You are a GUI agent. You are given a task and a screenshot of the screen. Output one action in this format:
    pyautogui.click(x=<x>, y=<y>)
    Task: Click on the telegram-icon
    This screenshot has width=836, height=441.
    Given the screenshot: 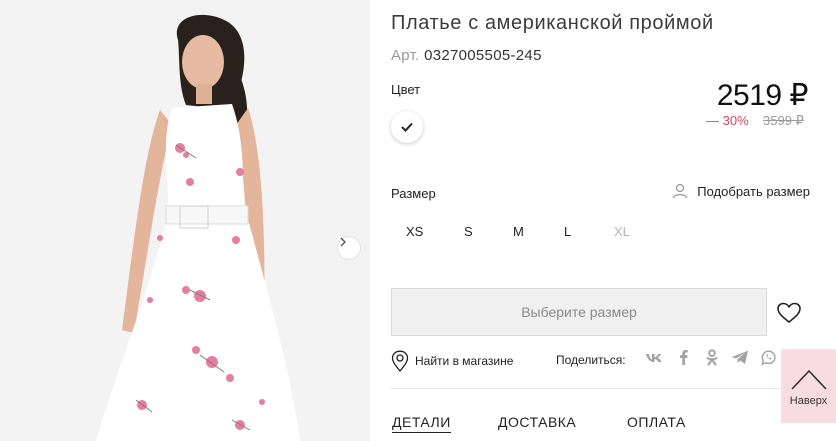 What is the action you would take?
    pyautogui.click(x=740, y=360)
    